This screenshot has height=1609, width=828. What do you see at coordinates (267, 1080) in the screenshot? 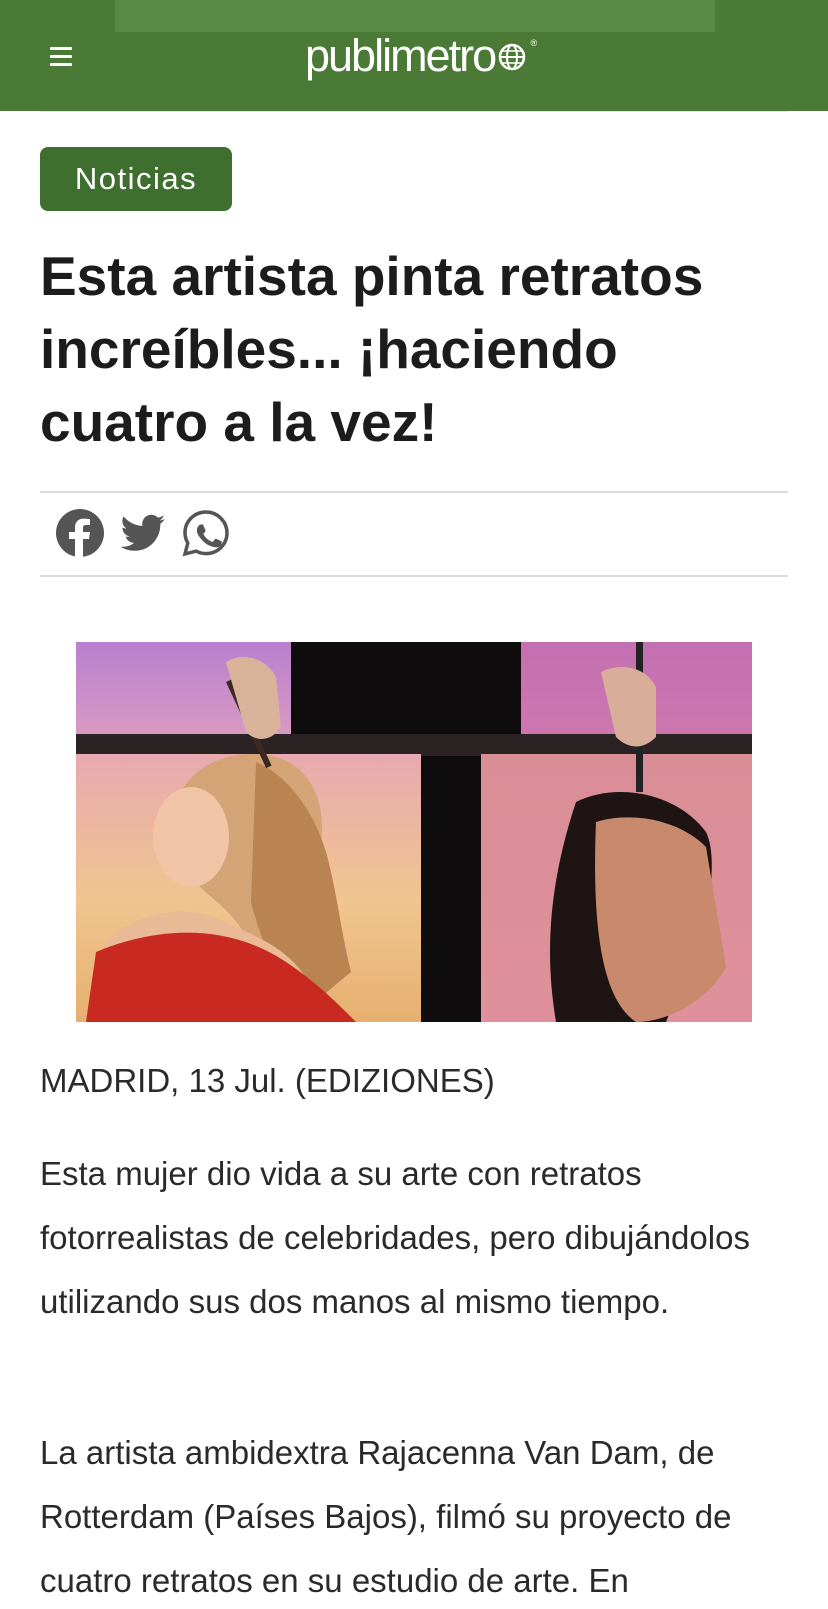
I see `article-dateline: MADRID, 13 Jul. (EDIZIONES)` at bounding box center [267, 1080].